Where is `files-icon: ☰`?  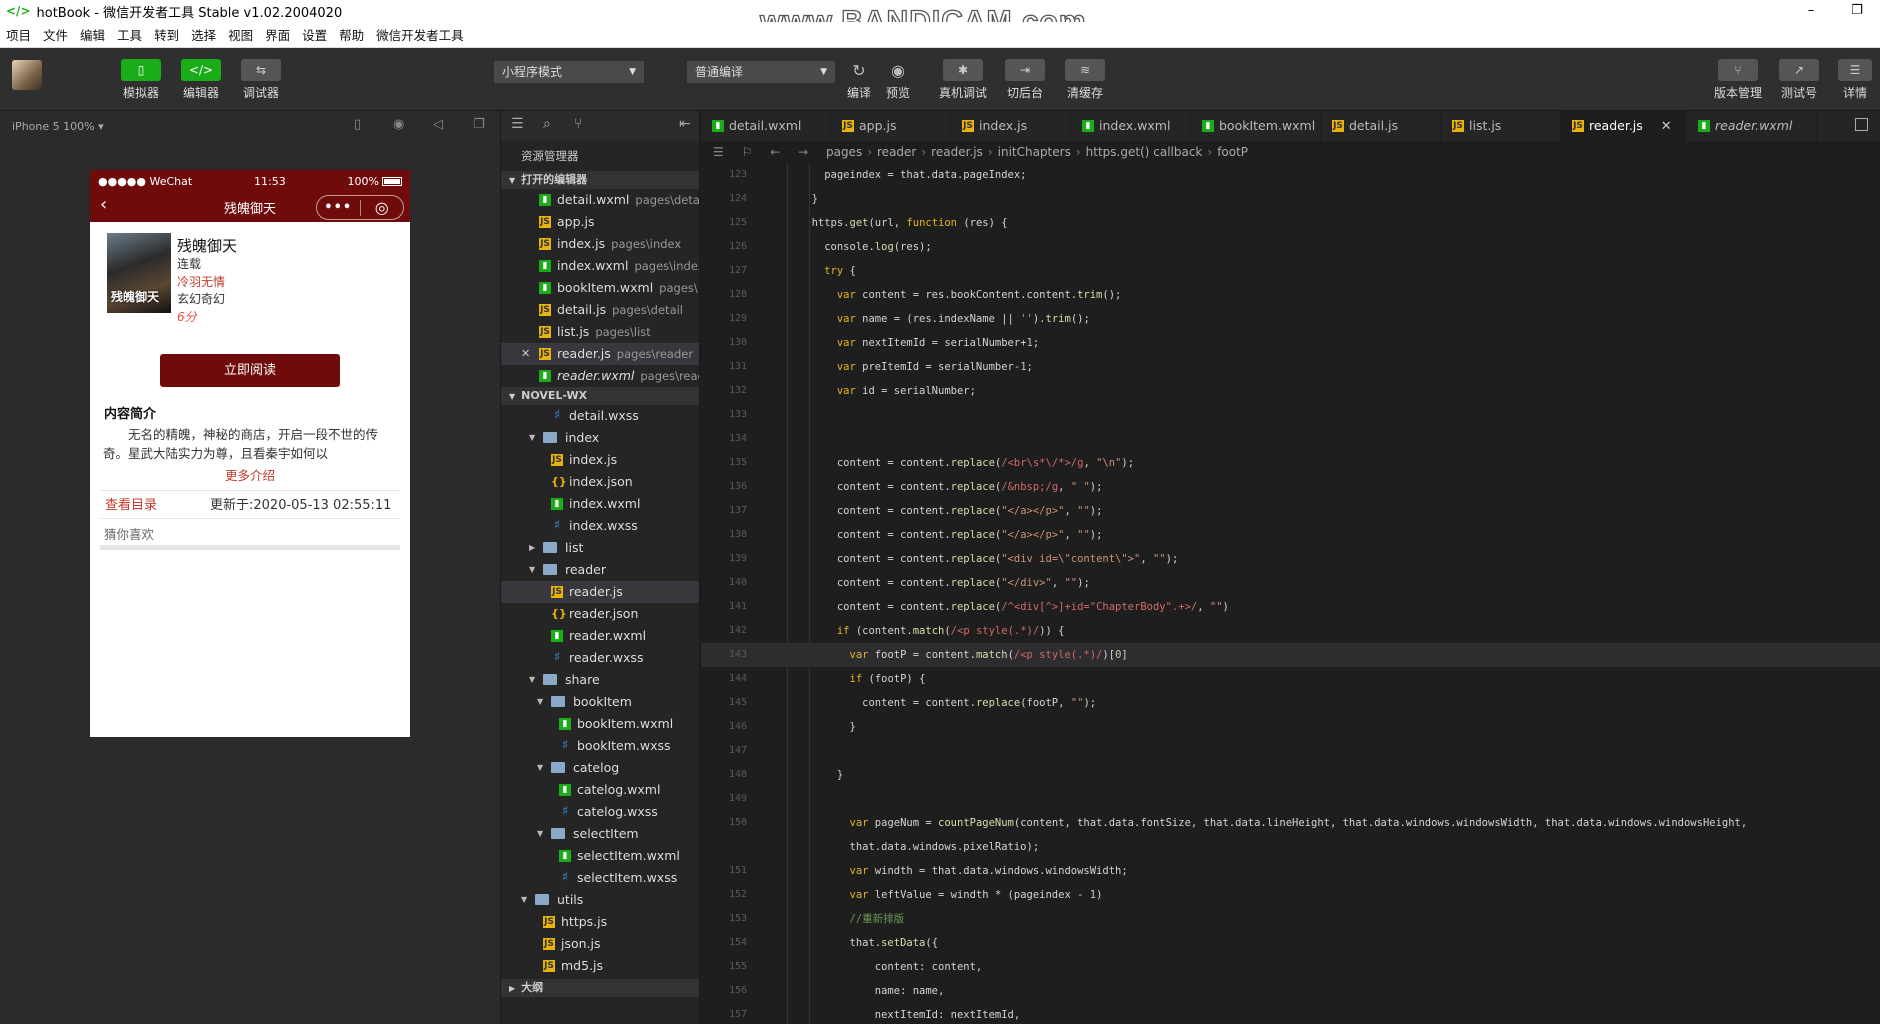 files-icon: ☰ is located at coordinates (517, 124).